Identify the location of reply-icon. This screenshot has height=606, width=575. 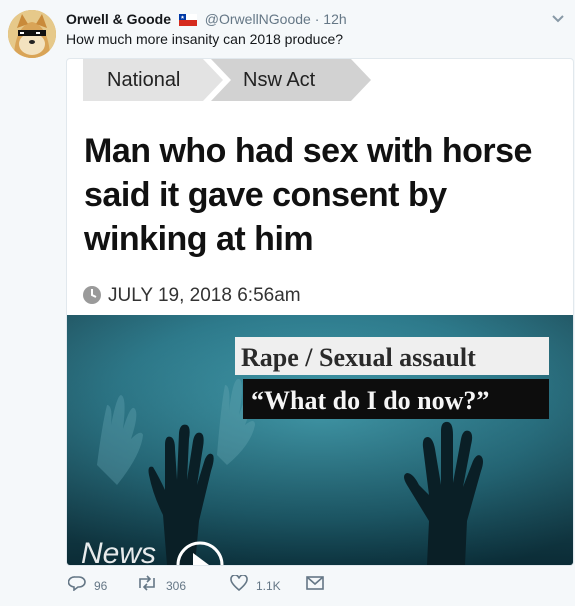
(80, 586).